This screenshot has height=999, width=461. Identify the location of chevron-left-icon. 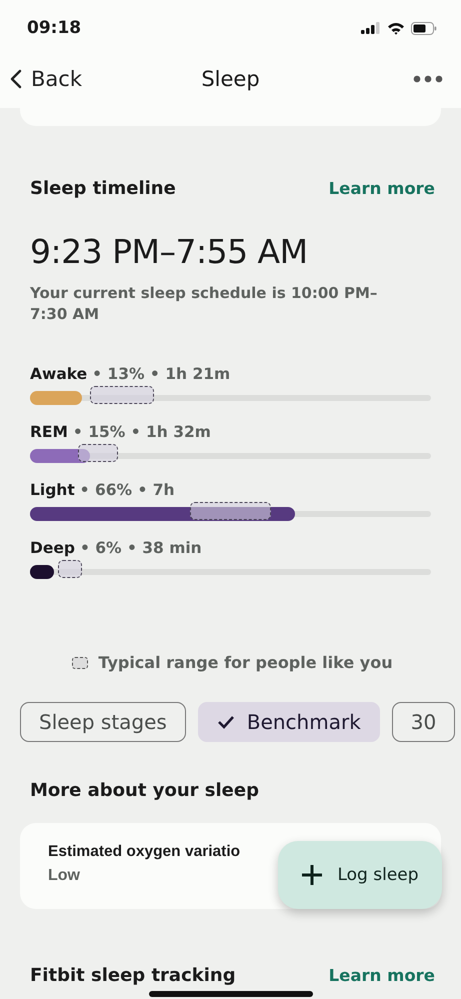
(16, 79).